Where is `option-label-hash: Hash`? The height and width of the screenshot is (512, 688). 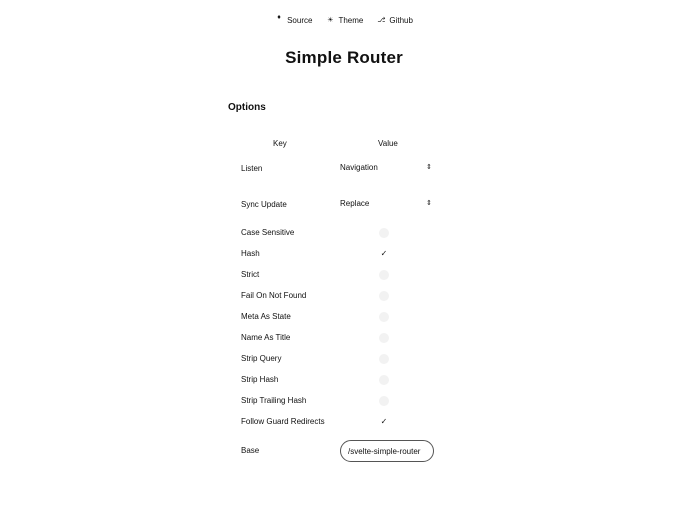
option-label-hash: Hash is located at coordinates (250, 253).